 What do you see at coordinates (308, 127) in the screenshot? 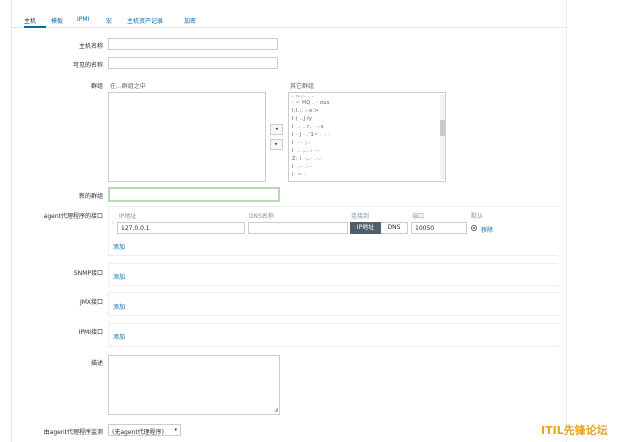
I see `list-item: I· .· . r, · .-s` at bounding box center [308, 127].